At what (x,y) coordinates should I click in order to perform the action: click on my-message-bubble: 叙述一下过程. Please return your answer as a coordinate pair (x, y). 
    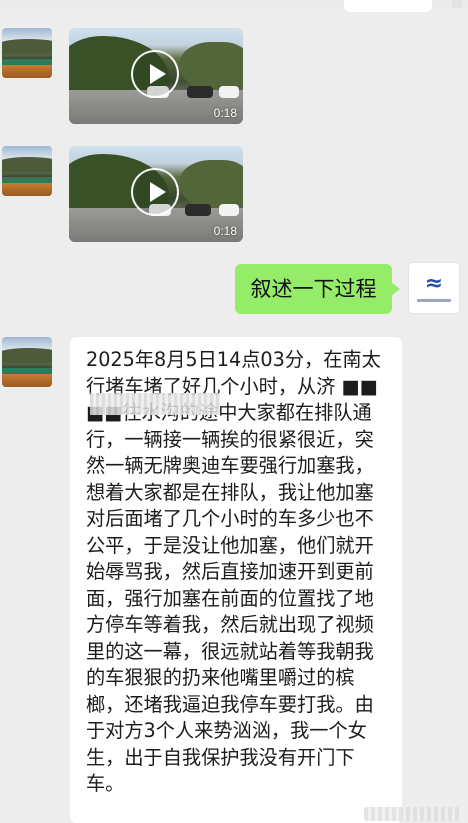
    Looking at the image, I should click on (317, 289).